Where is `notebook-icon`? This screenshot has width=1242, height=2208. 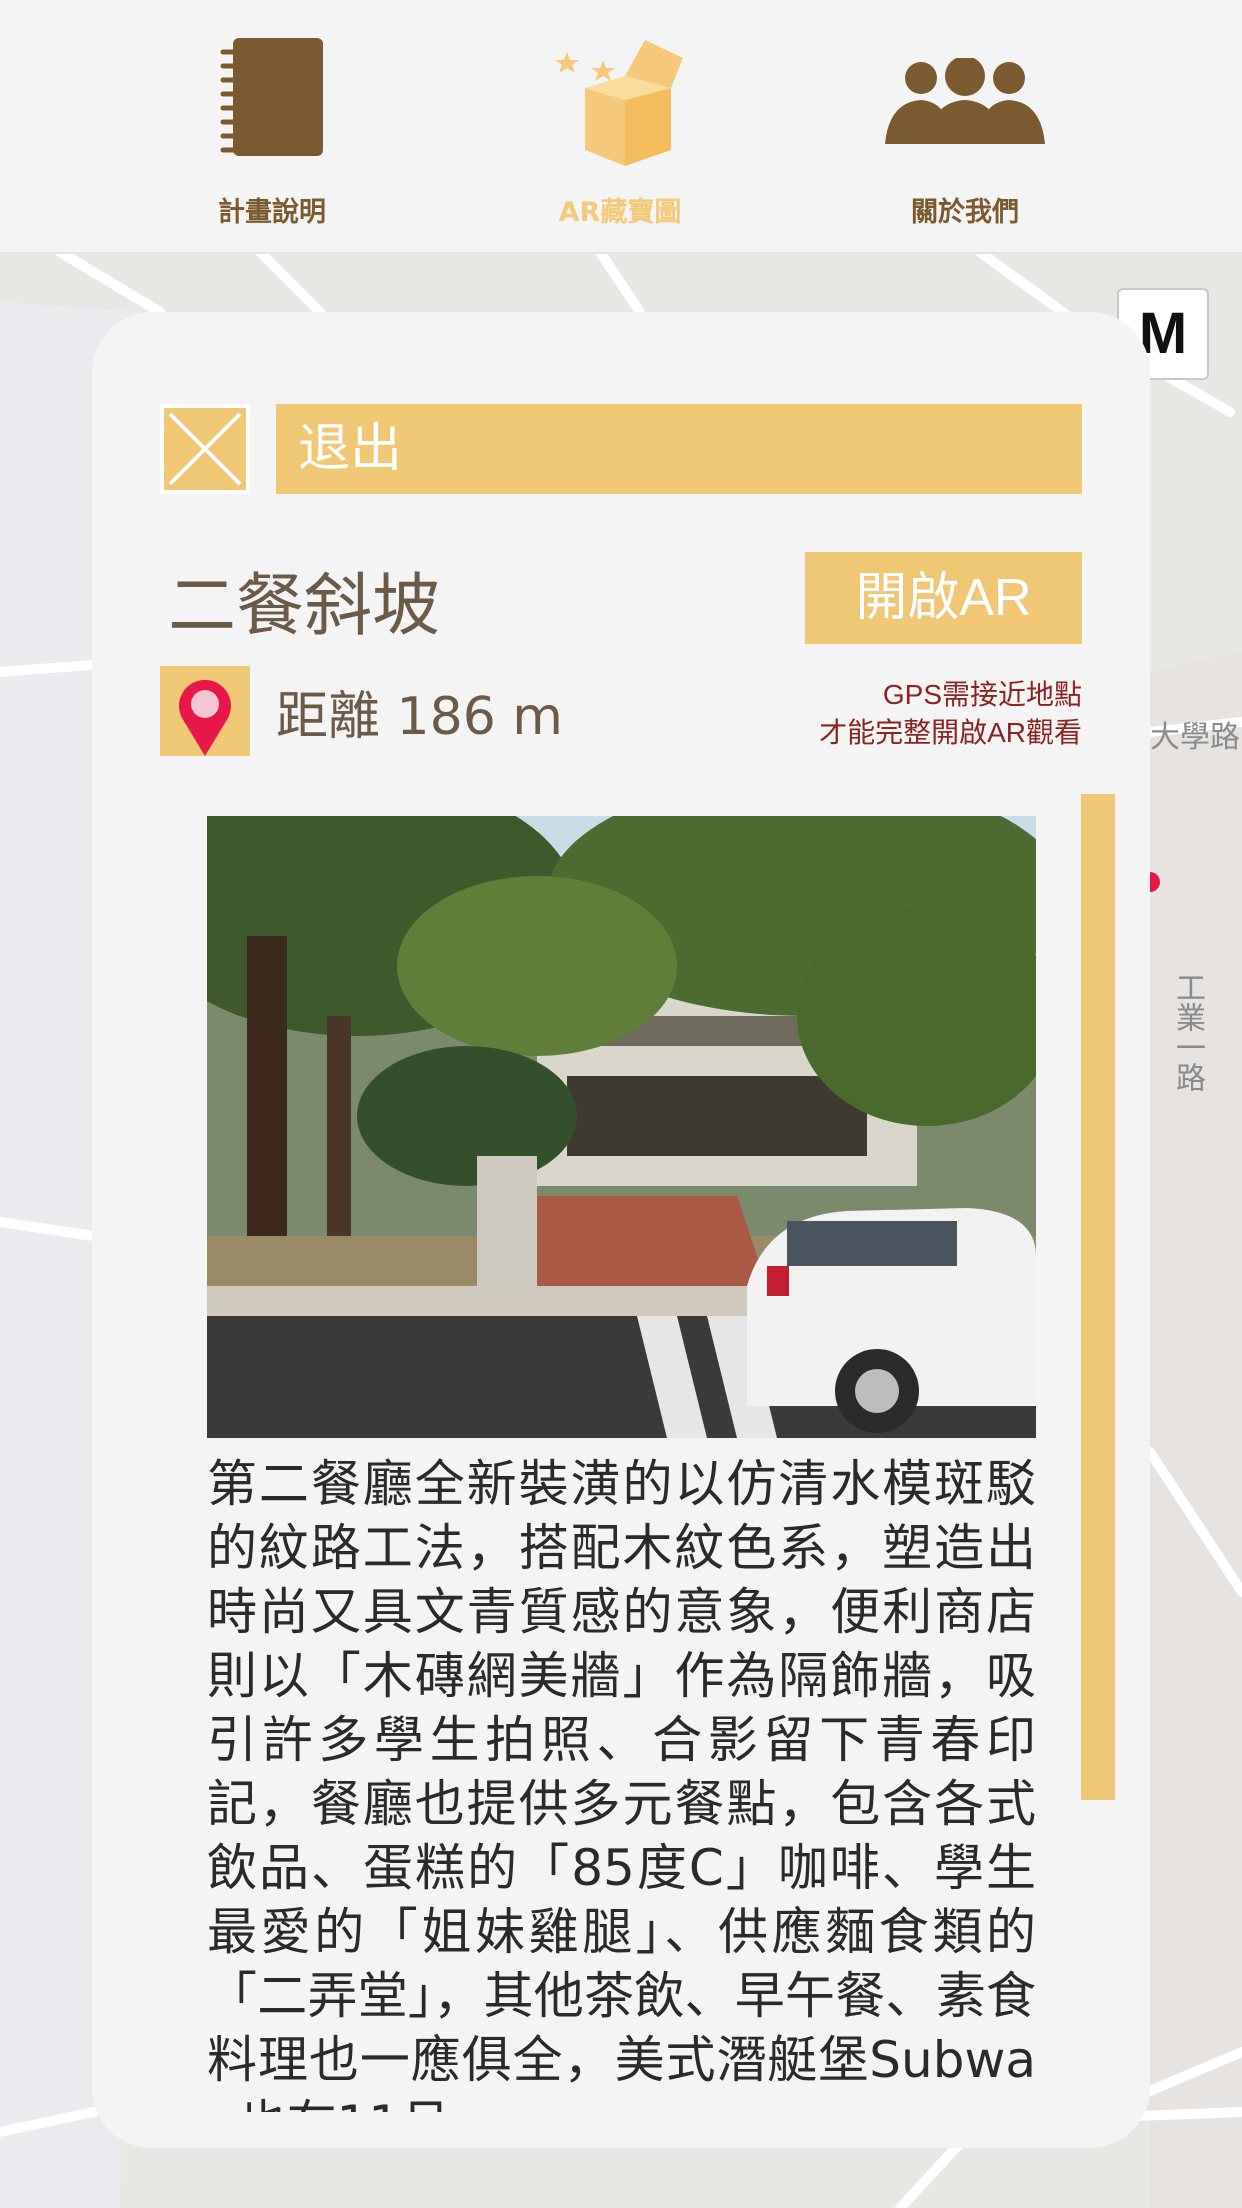
notebook-icon is located at coordinates (272, 101).